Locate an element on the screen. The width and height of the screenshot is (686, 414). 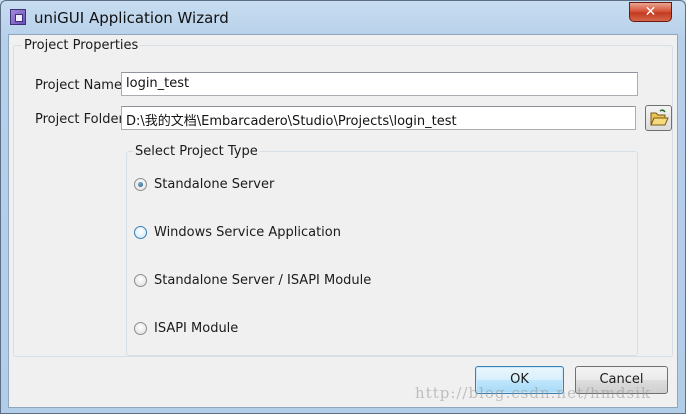
radio-label: Windows Service Application is located at coordinates (247, 232).